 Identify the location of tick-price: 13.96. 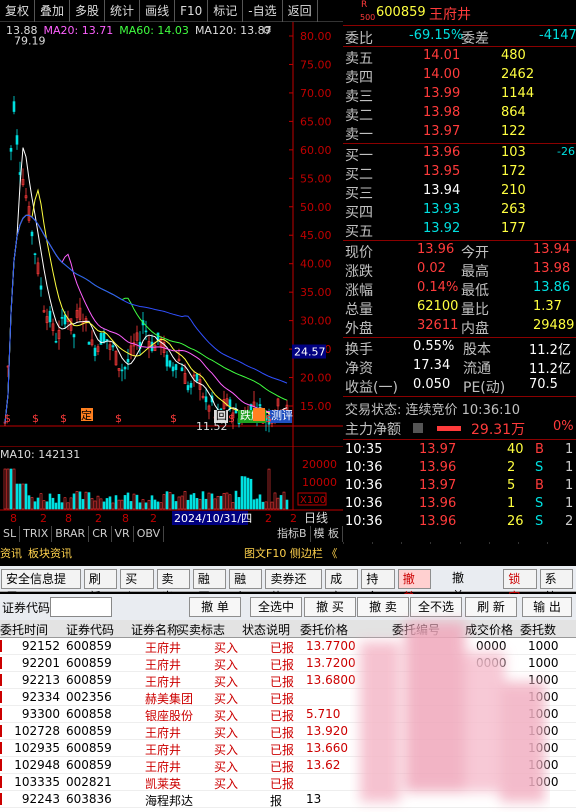
(438, 467).